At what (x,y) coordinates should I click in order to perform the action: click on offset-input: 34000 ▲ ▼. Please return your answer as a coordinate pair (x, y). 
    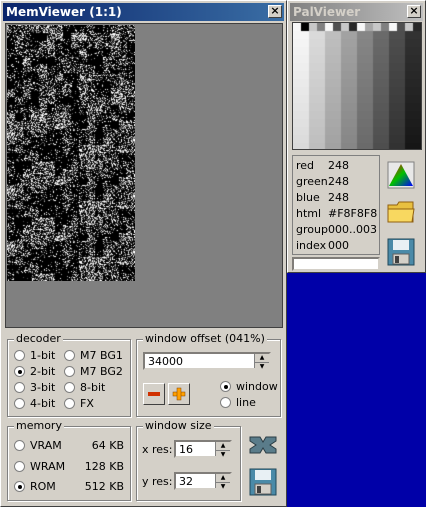
    Looking at the image, I should click on (207, 361).